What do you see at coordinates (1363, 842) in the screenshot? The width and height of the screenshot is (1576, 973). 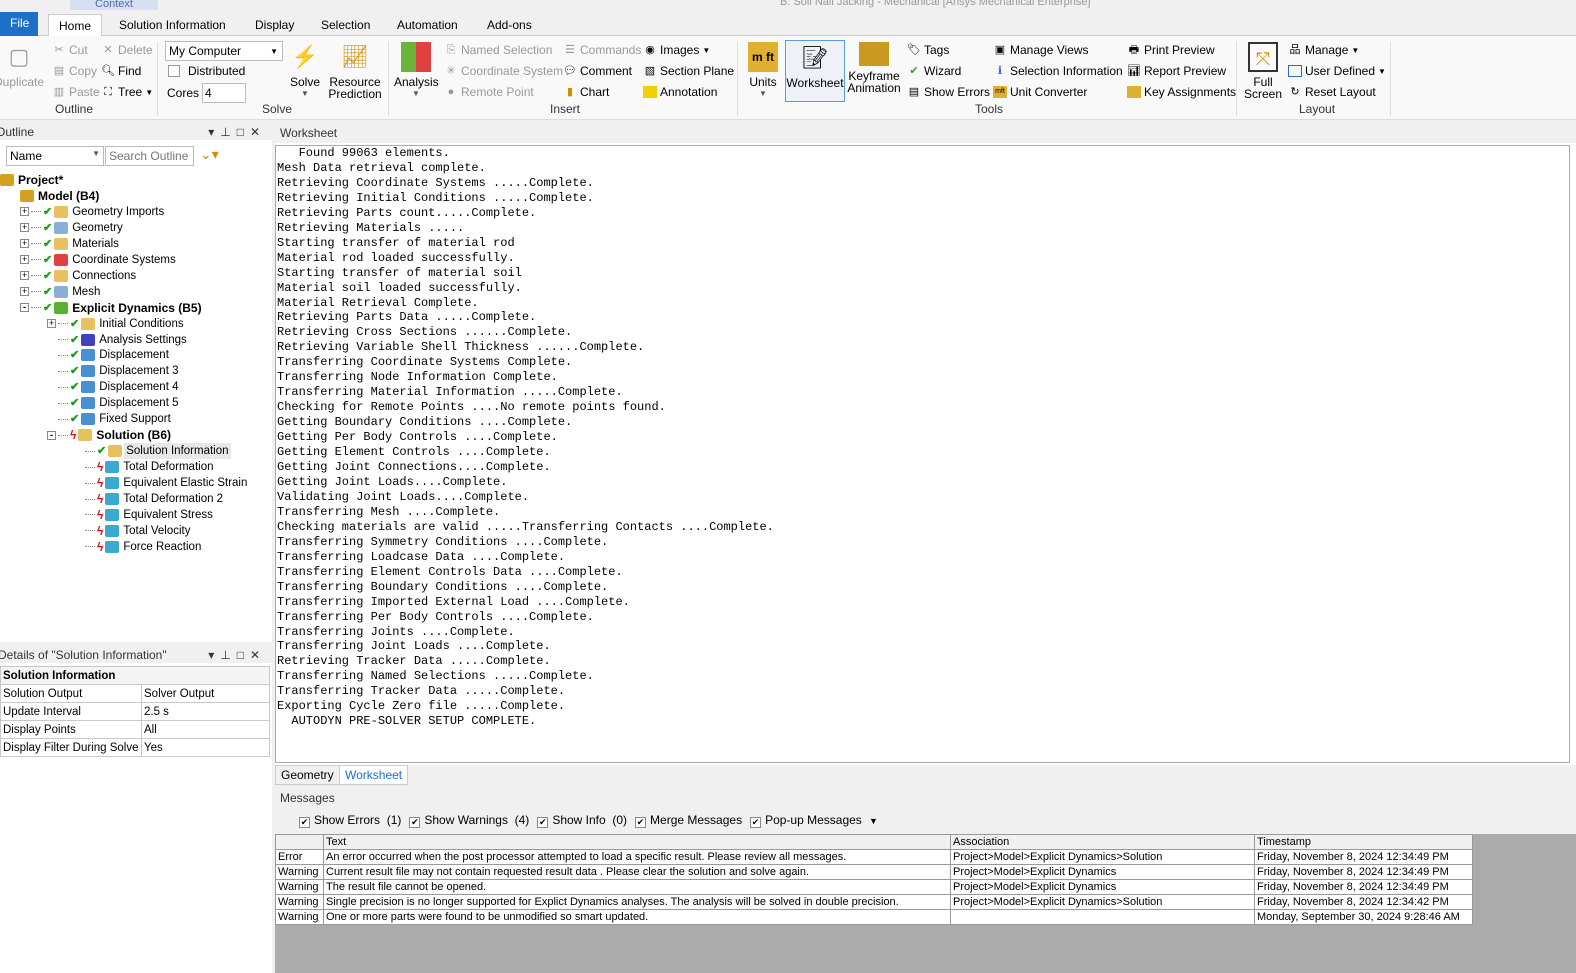 I see `column-header: Timestamp` at bounding box center [1363, 842].